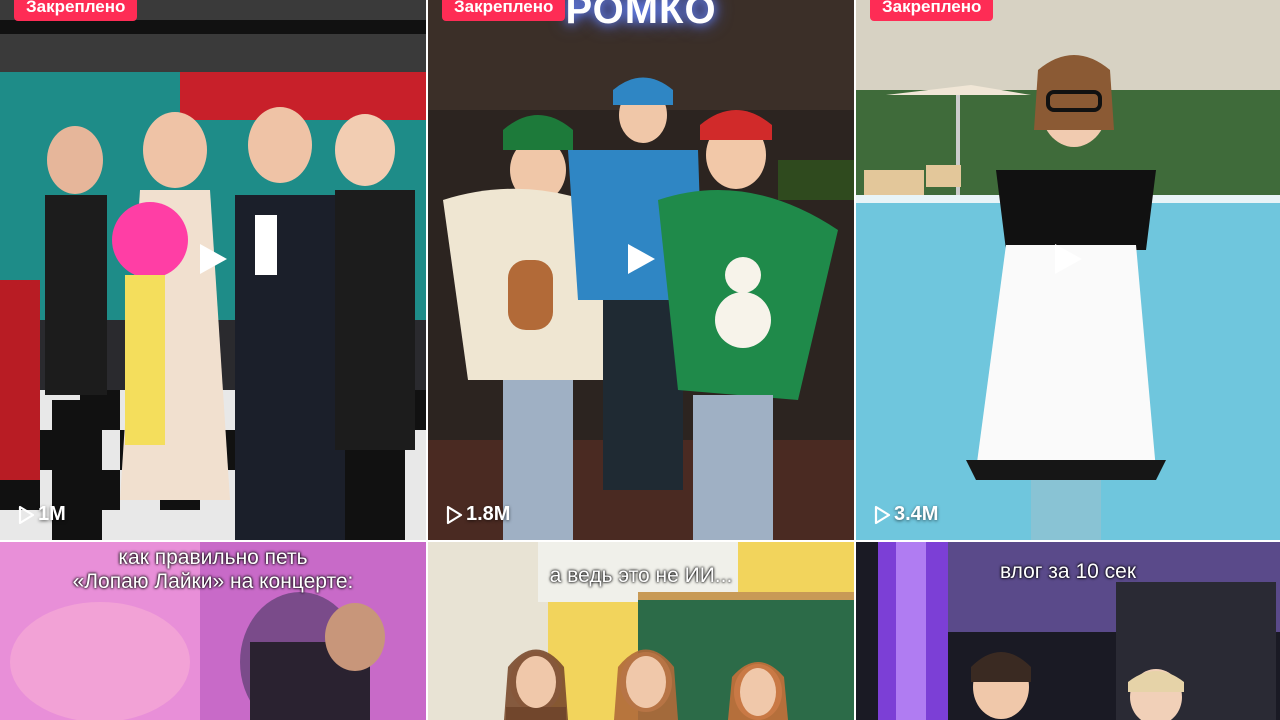 The image size is (1280, 720). Describe the element at coordinates (488, 514) in the screenshot. I see `view-count-text: 1.8M` at that location.